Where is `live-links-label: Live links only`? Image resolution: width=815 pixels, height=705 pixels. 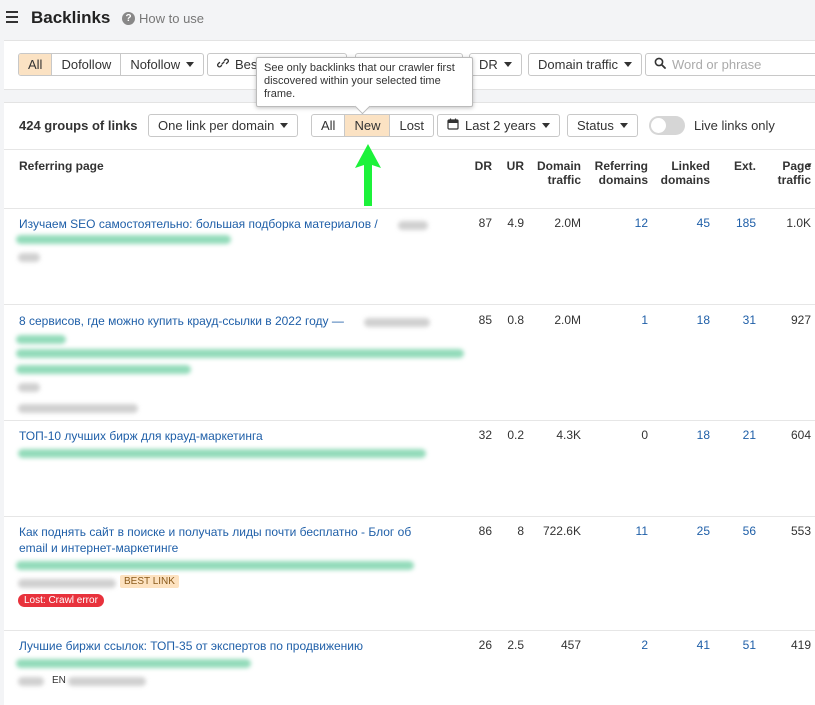
live-links-label: Live links only is located at coordinates (734, 125).